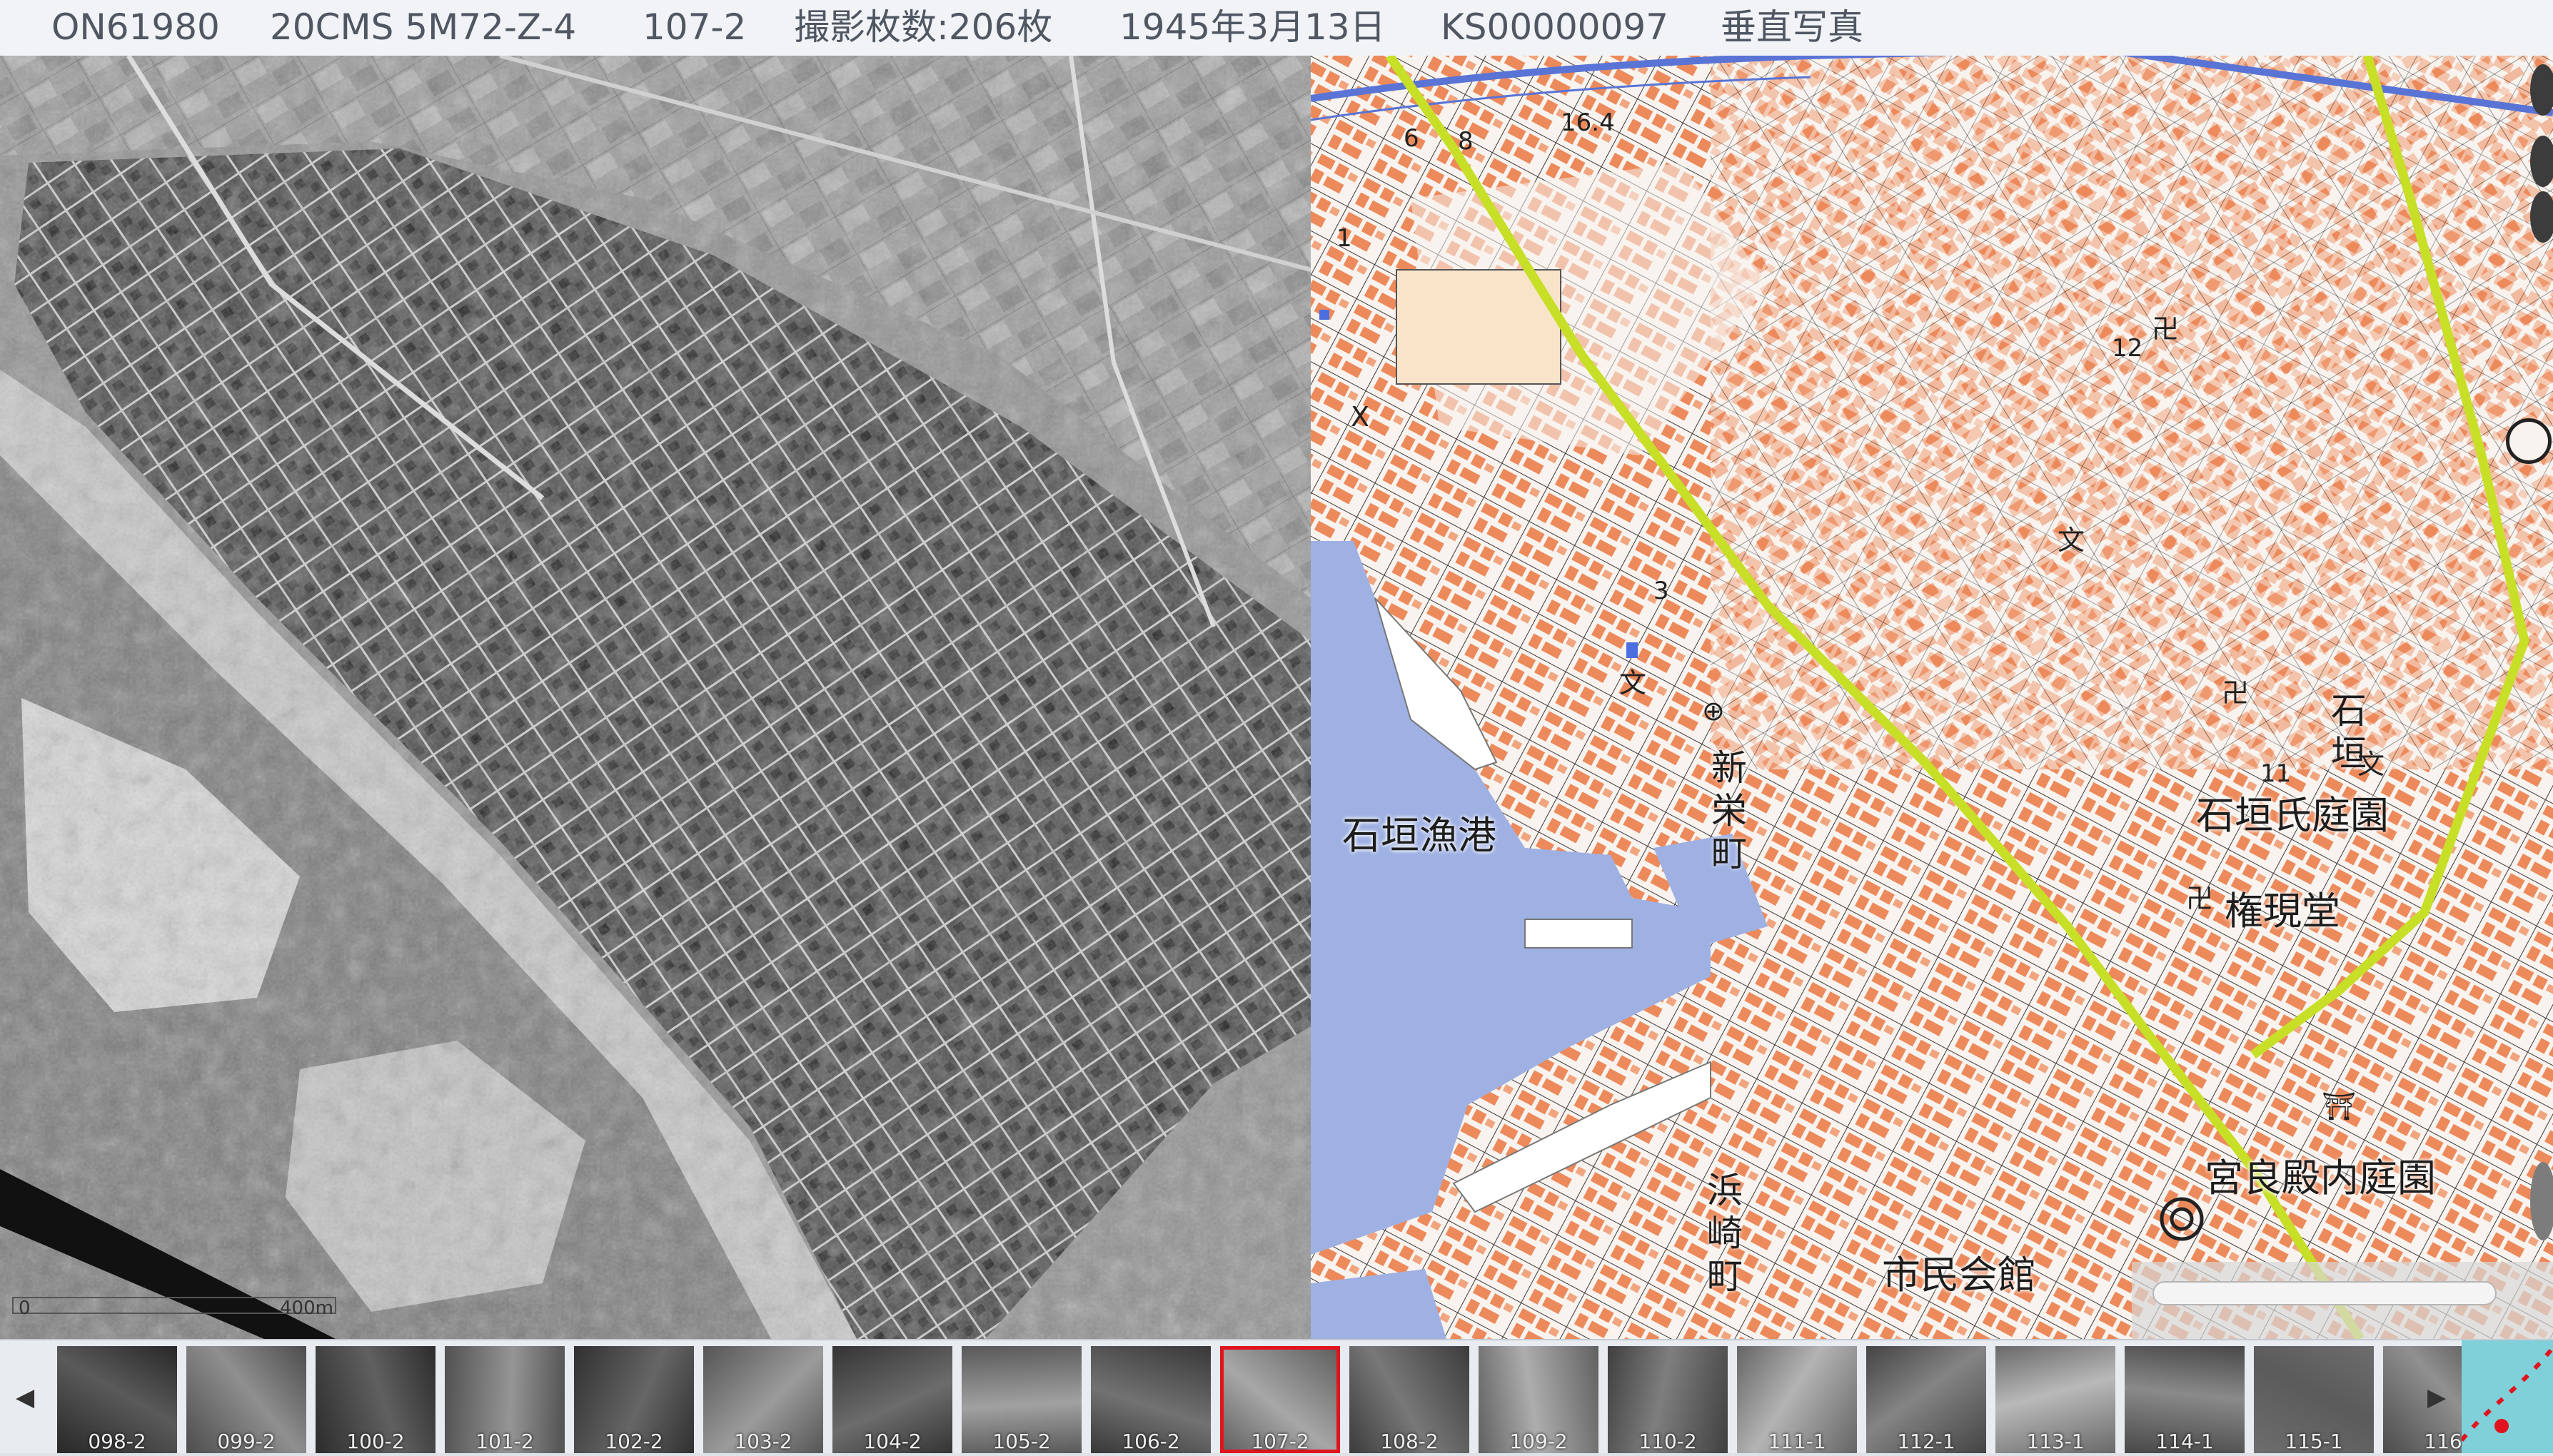 The width and height of the screenshot is (2553, 1456). Describe the element at coordinates (763, 1399) in the screenshot. I see `thumbnail-103-2: 103-2` at that location.